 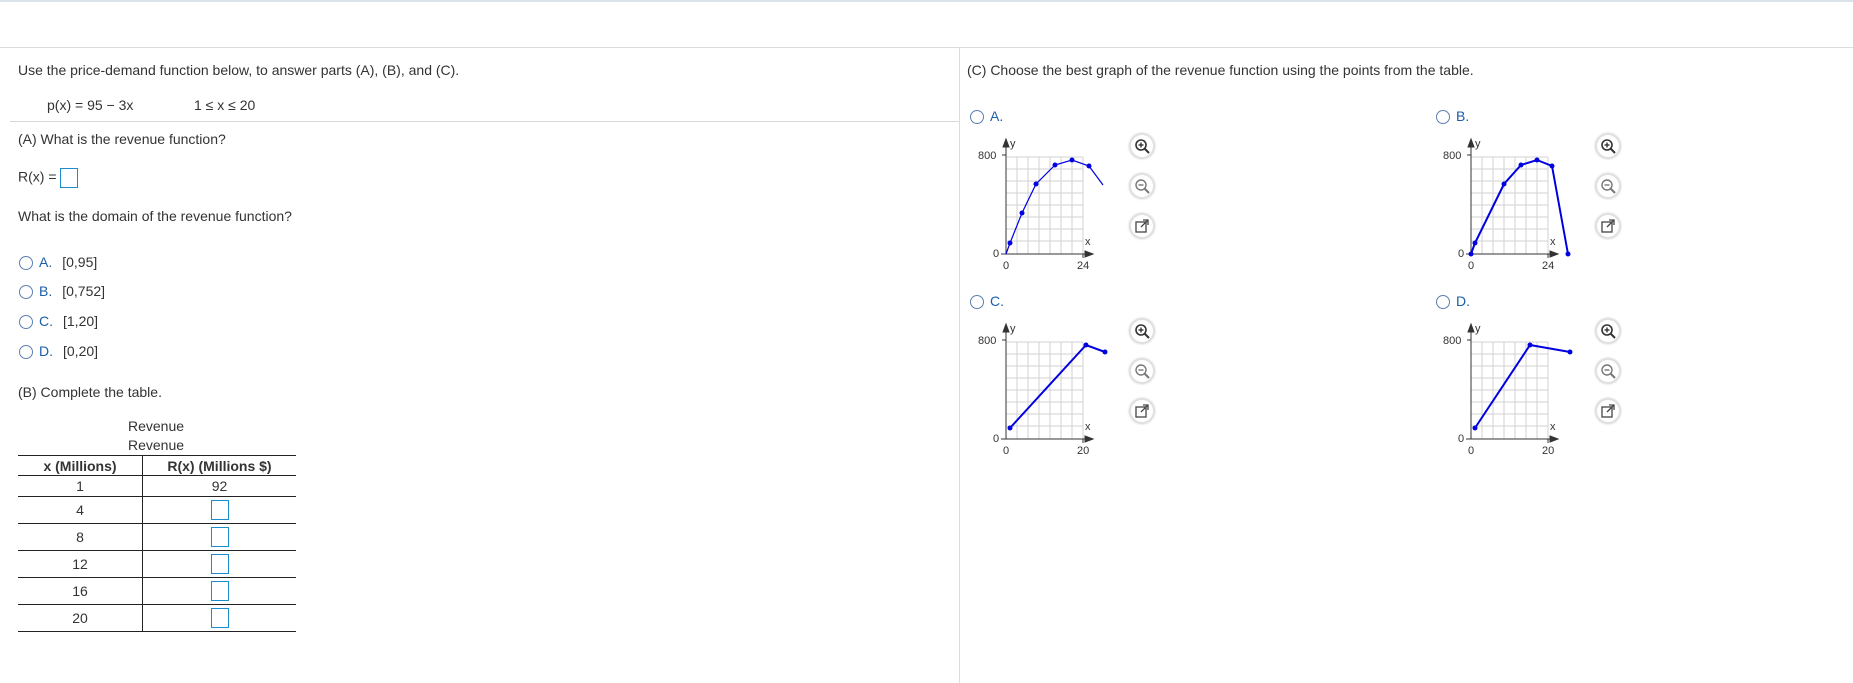 I want to click on option-text: [0,95], so click(x=80, y=262).